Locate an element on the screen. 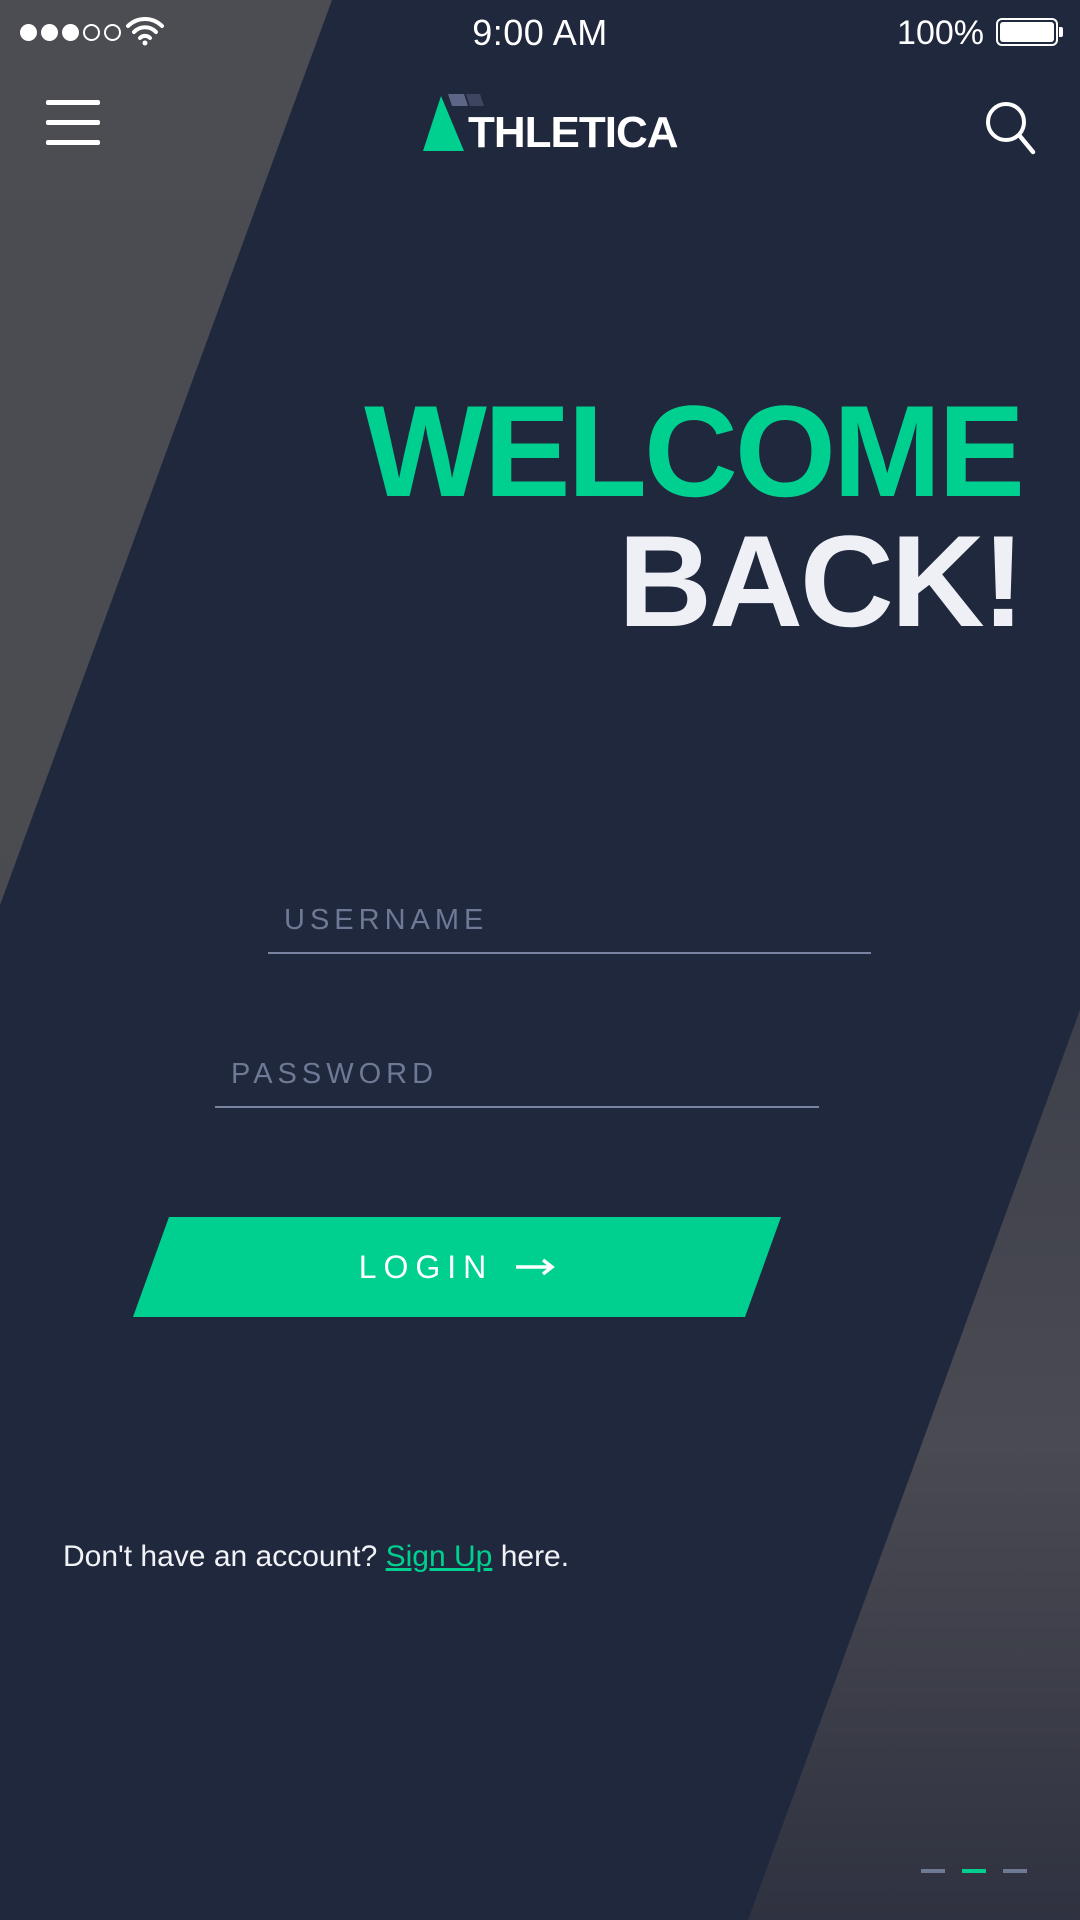 Image resolution: width=1080 pixels, height=1920 pixels. login-button-label: LOGIN is located at coordinates (426, 1266).